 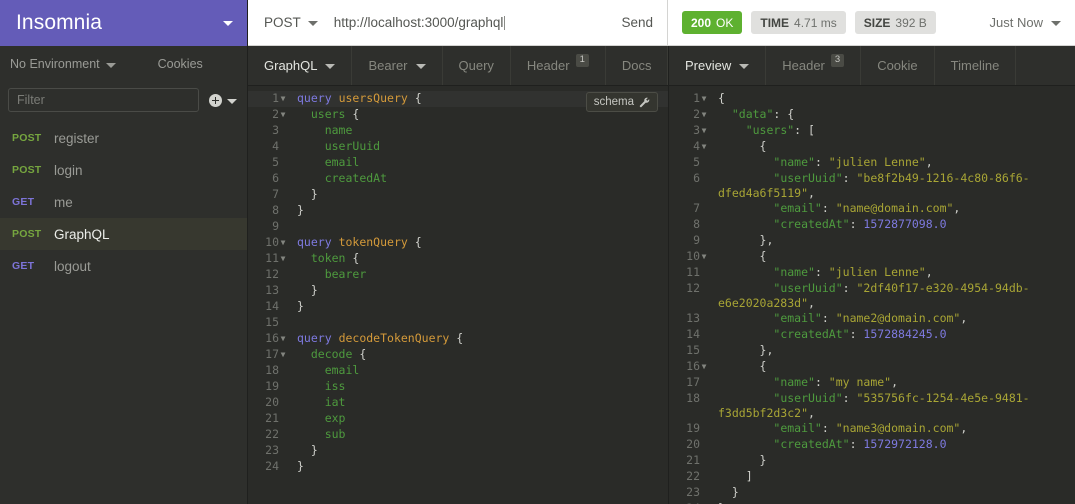 I want to click on code-line: 7▼ }, so click(x=458, y=195).